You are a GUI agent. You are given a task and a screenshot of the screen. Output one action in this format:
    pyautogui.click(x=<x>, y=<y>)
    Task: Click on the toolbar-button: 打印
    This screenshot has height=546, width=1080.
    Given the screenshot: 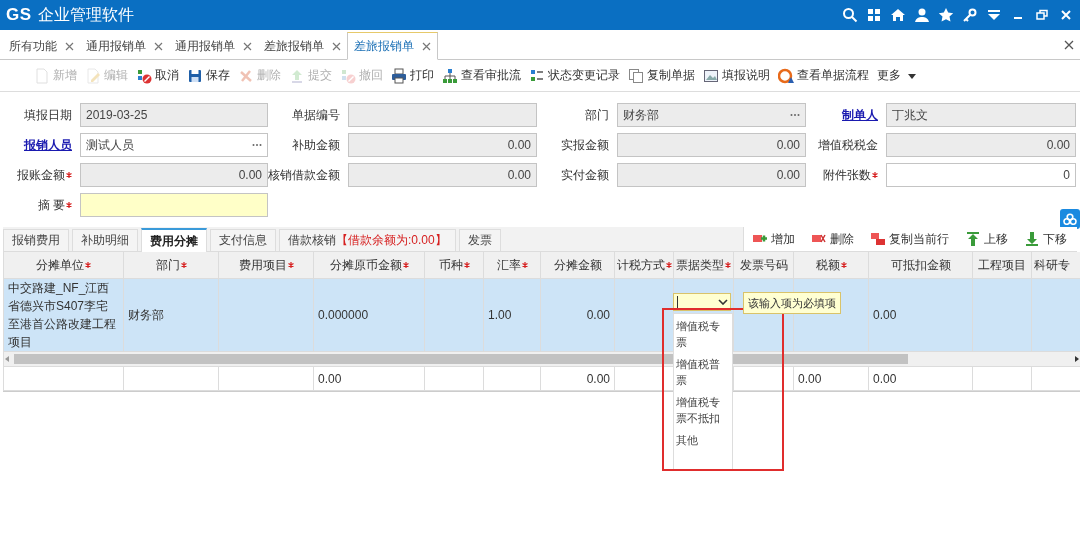 What is the action you would take?
    pyautogui.click(x=412, y=75)
    